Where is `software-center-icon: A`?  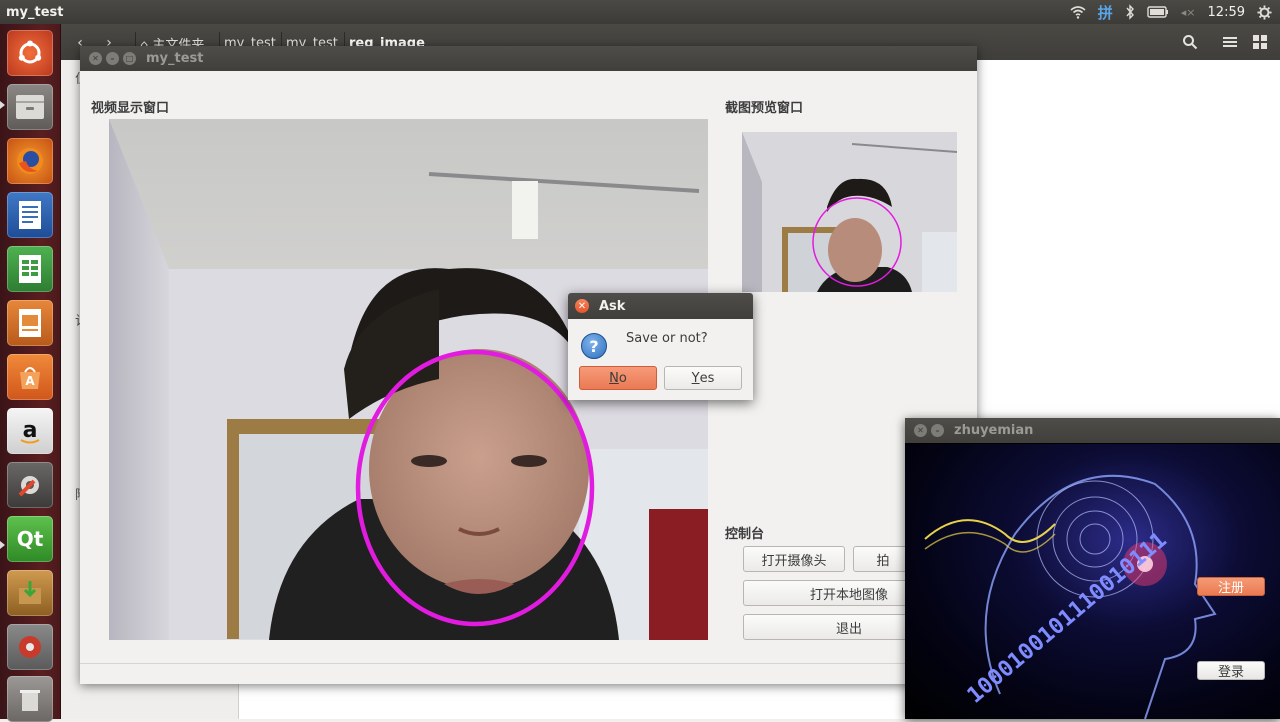 software-center-icon: A is located at coordinates (30, 377).